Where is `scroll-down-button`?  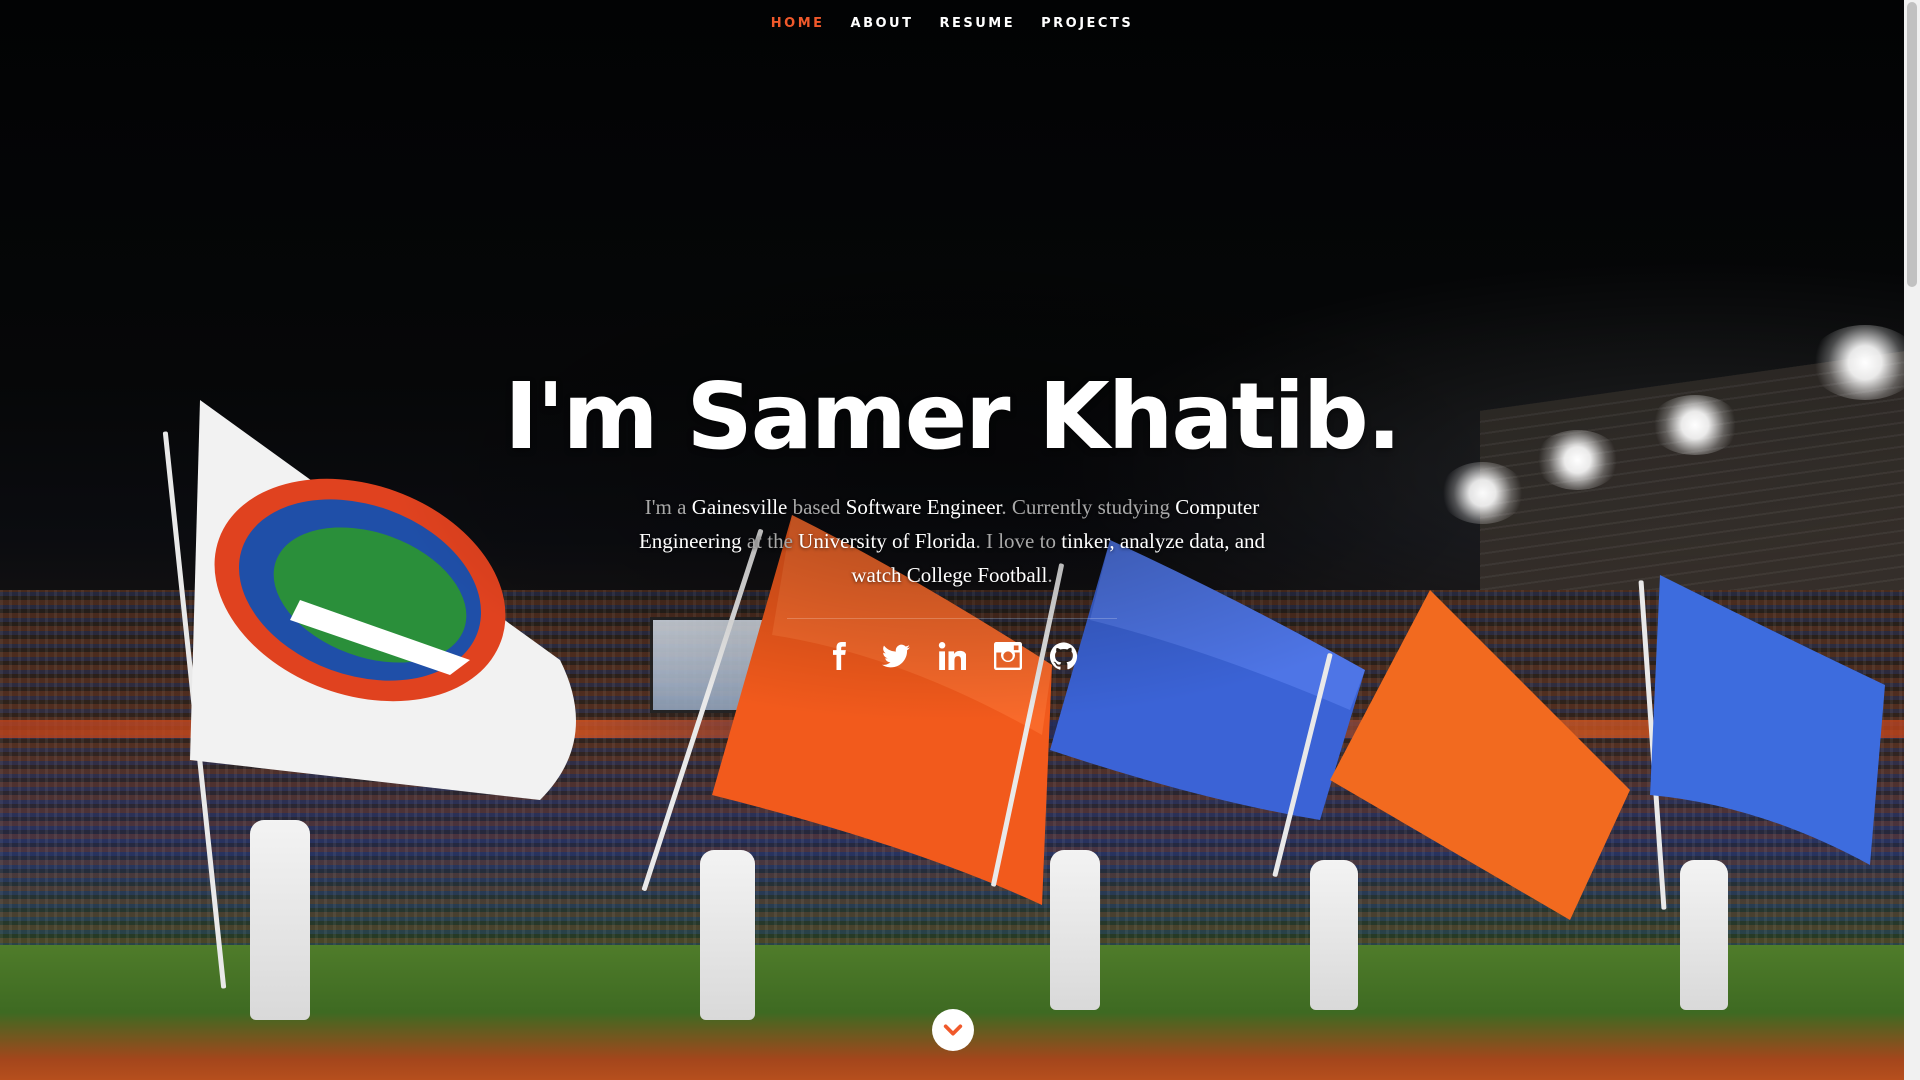
scroll-down-button is located at coordinates (953, 1030).